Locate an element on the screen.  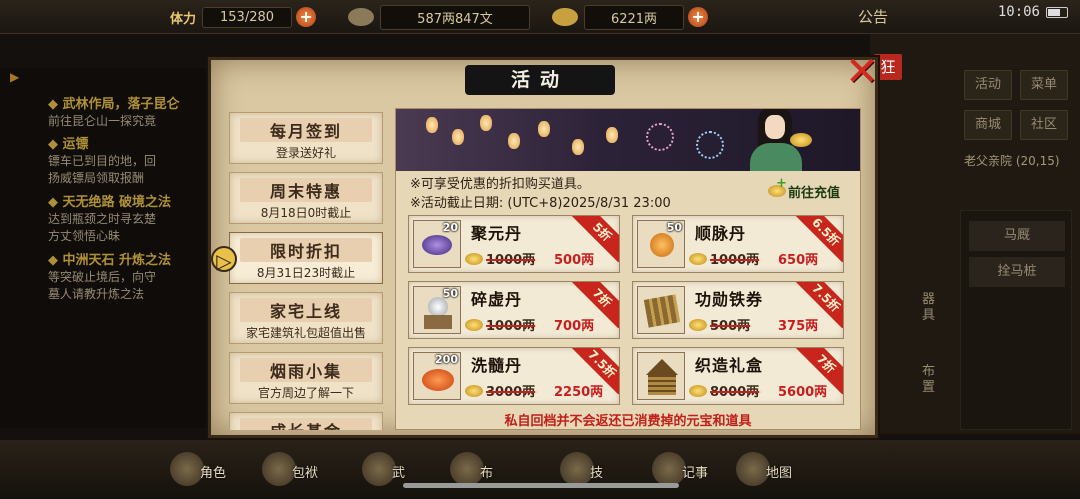
event-banner is located at coordinates (628, 140).